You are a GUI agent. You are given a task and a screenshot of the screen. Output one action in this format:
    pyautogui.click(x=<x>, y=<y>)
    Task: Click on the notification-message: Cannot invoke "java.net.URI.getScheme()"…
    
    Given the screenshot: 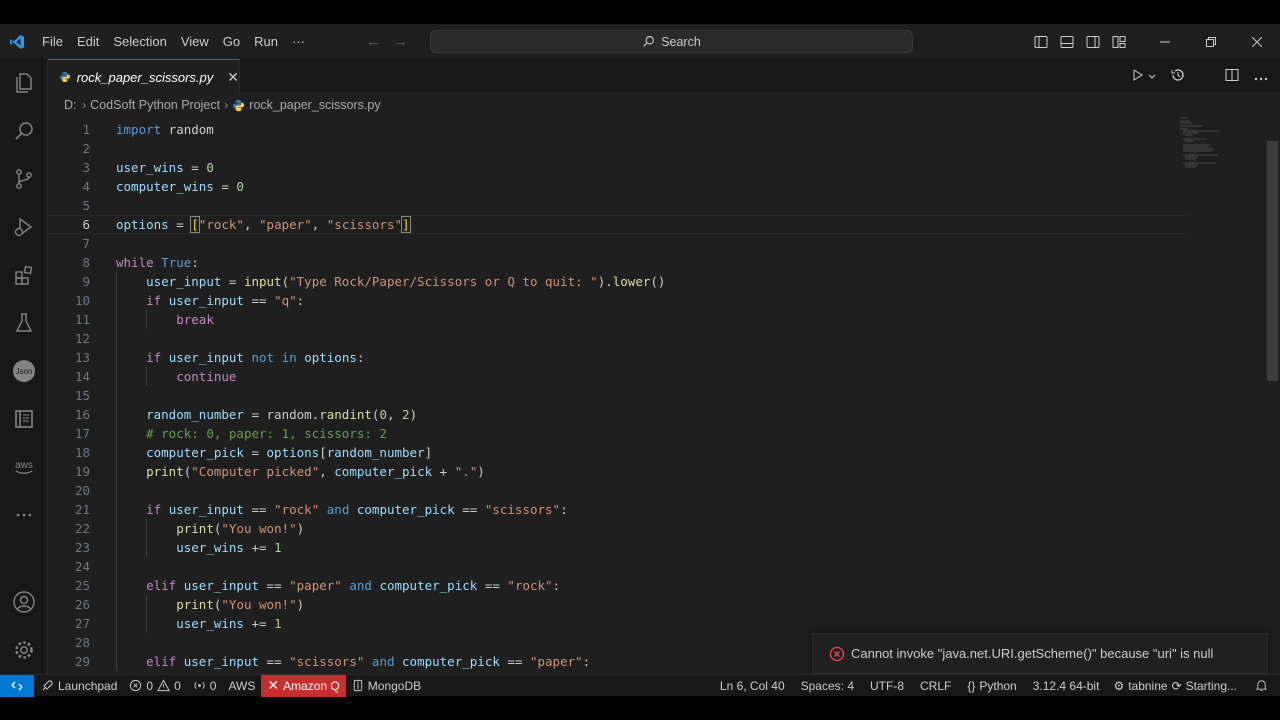 What is the action you would take?
    pyautogui.click(x=1032, y=653)
    